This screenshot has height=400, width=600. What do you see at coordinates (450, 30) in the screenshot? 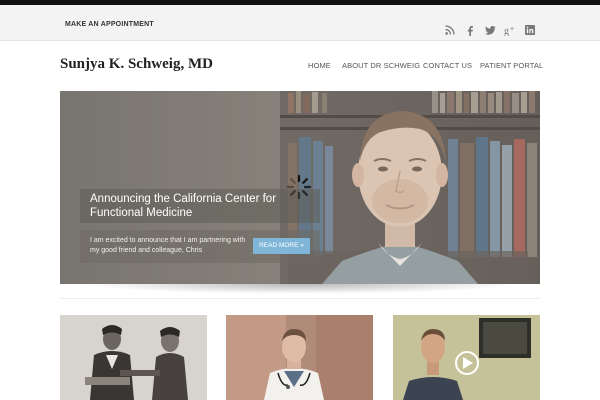
I see `rss-icon` at bounding box center [450, 30].